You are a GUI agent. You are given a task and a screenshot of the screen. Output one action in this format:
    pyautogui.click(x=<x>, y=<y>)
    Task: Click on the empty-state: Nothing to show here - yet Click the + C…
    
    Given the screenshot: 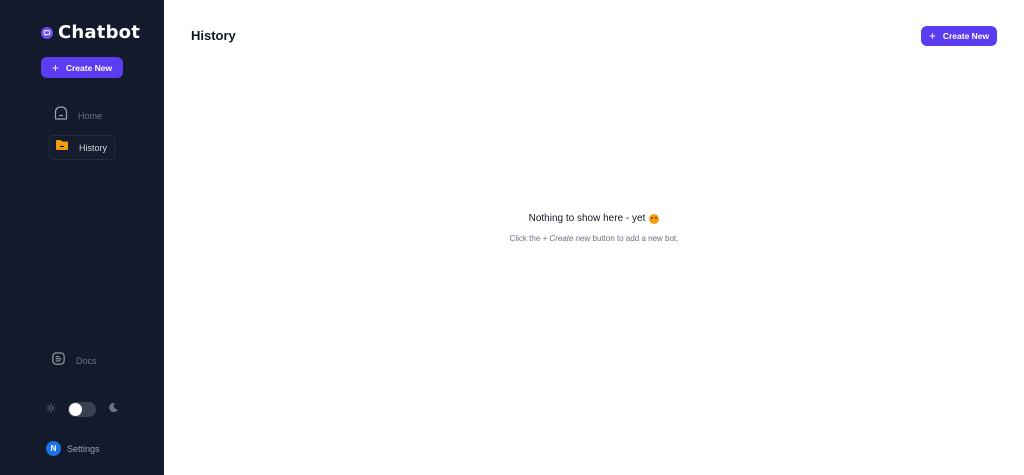 What is the action you would take?
    pyautogui.click(x=594, y=225)
    